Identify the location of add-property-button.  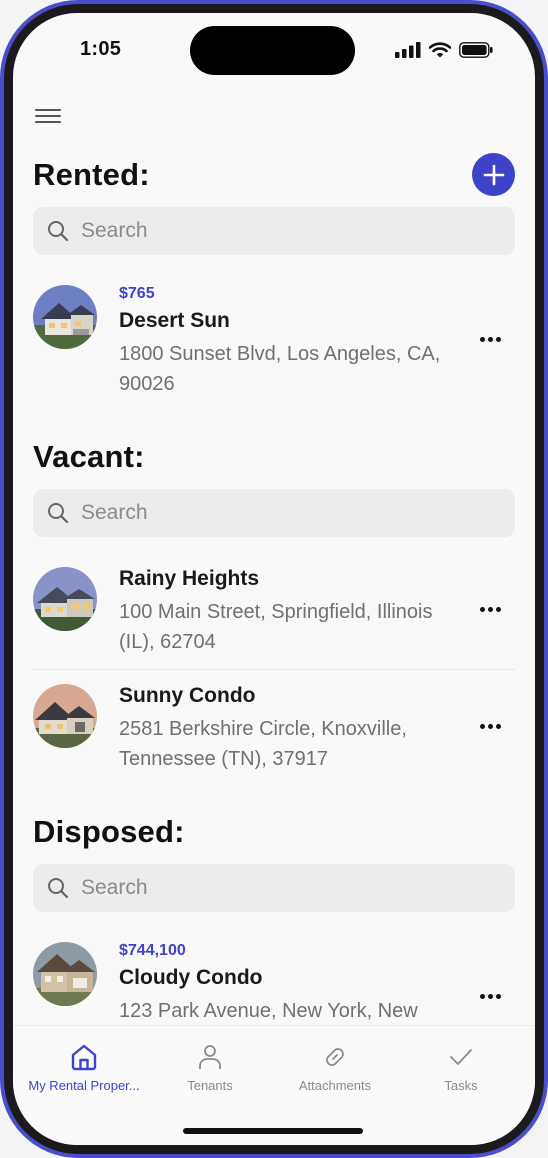
(493, 174).